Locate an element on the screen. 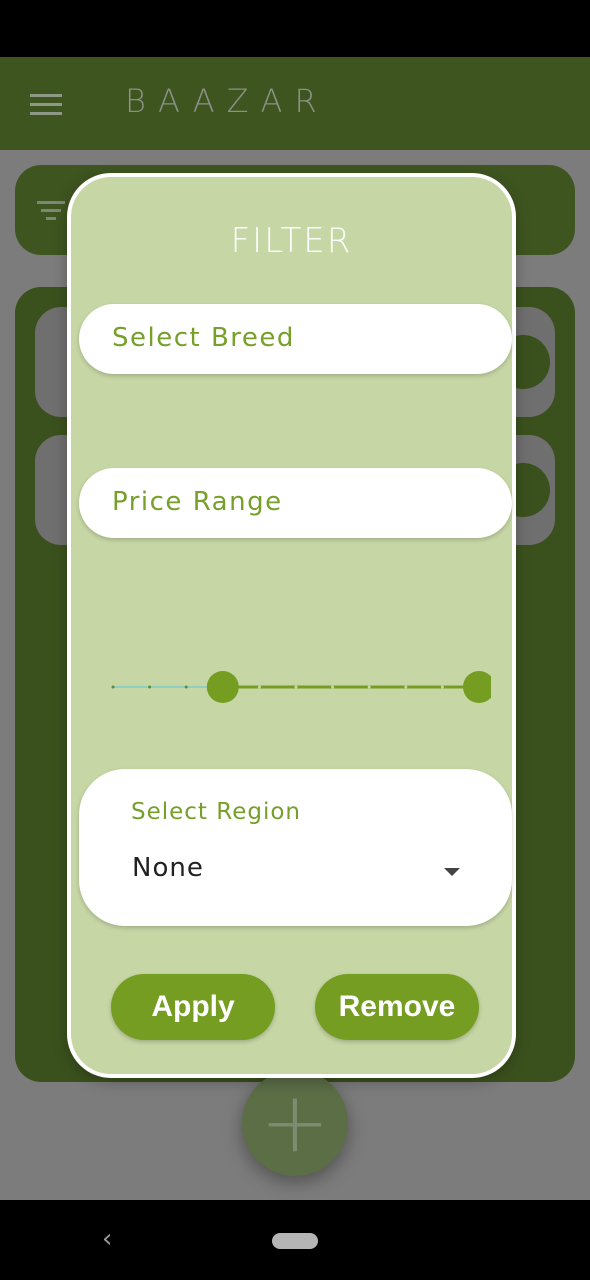  hamburger-menu-icon is located at coordinates (46, 104).